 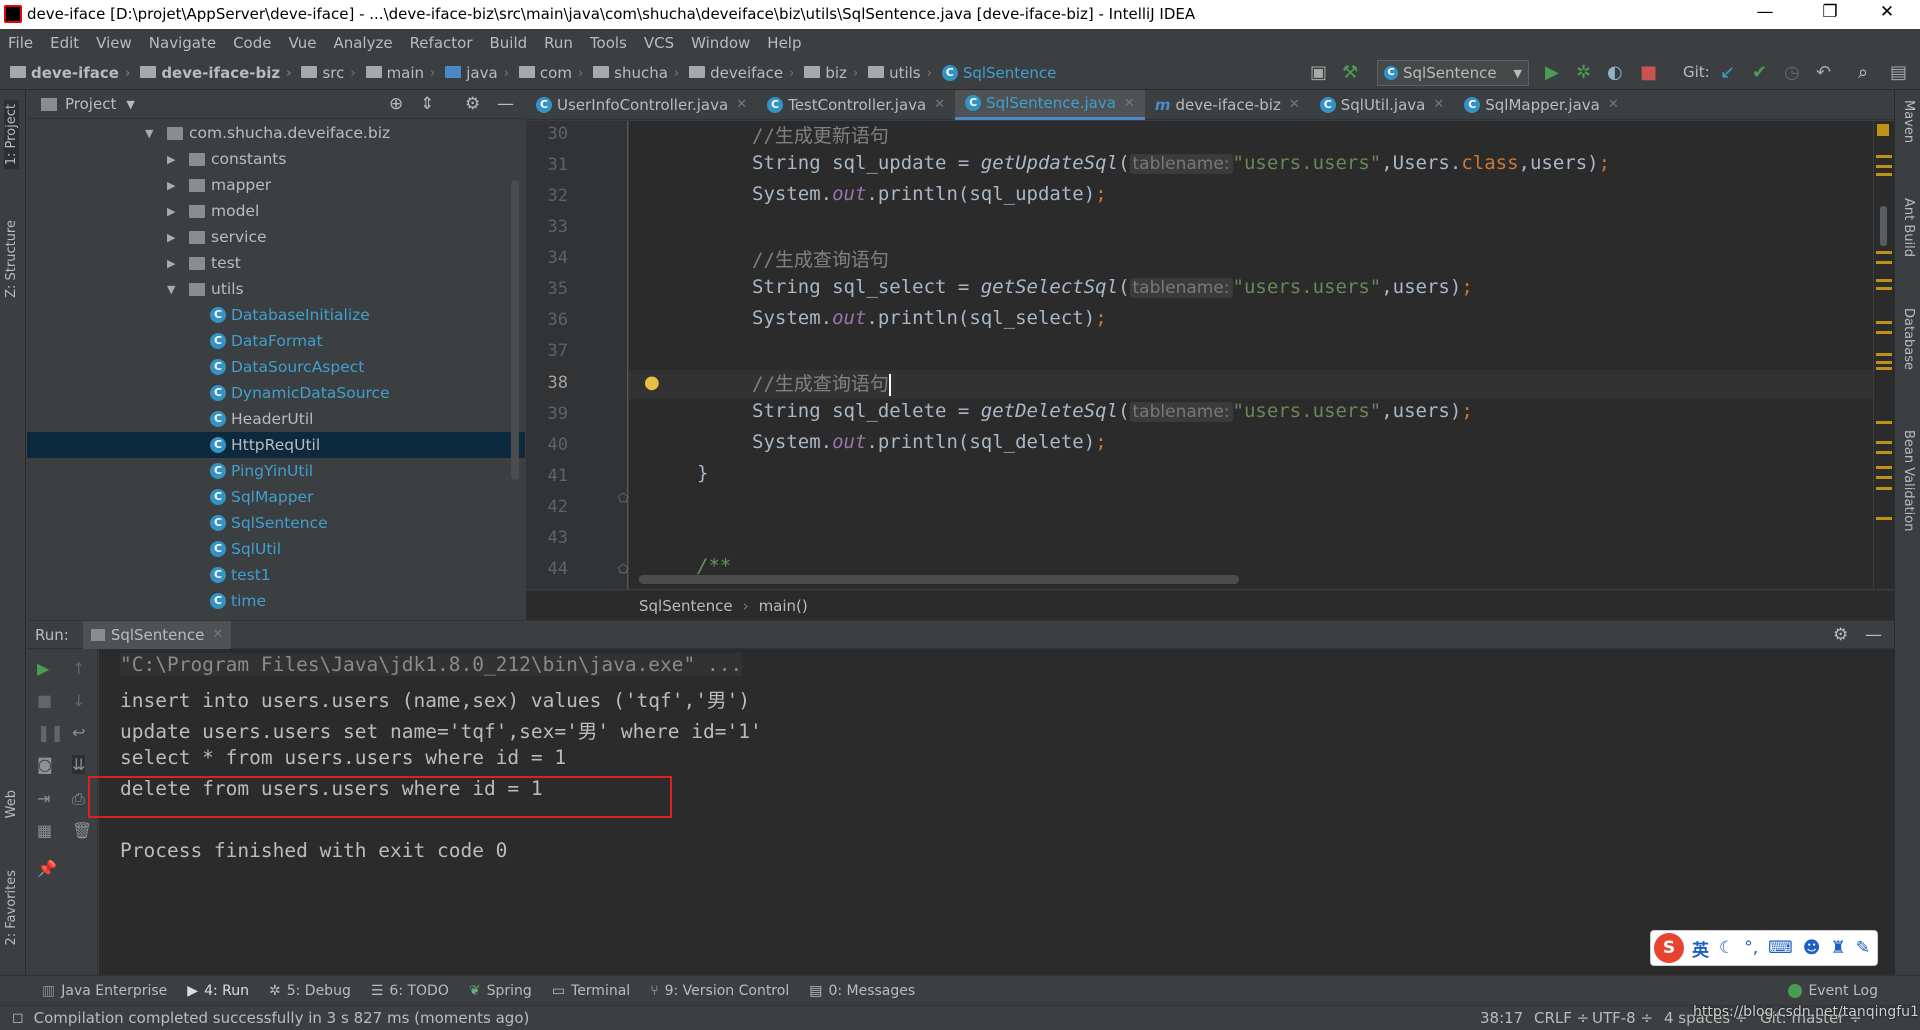 What do you see at coordinates (659, 43) in the screenshot?
I see `menu-vcs: VCS` at bounding box center [659, 43].